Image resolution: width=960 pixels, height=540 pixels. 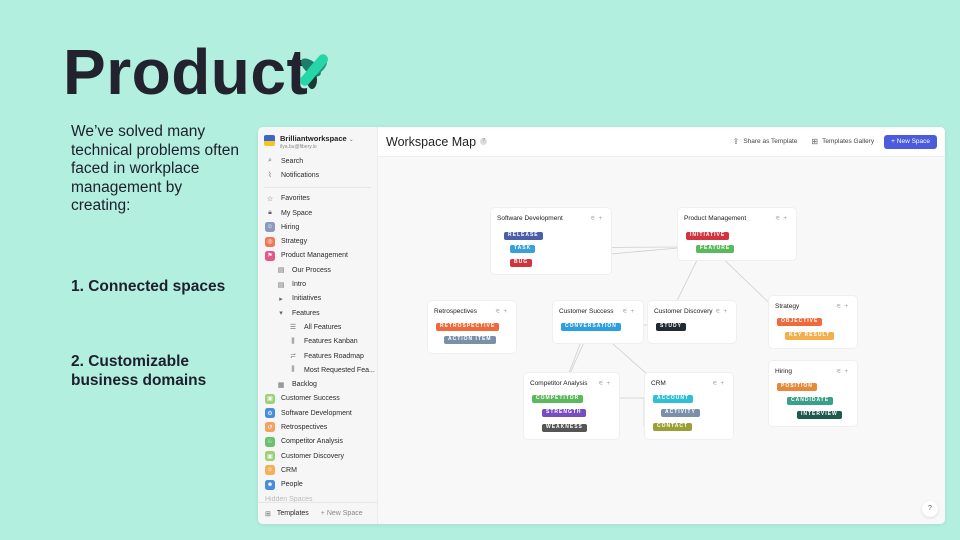 I want to click on sidebar-item-our-process: ▤ Our Process, so click(x=317, y=270).